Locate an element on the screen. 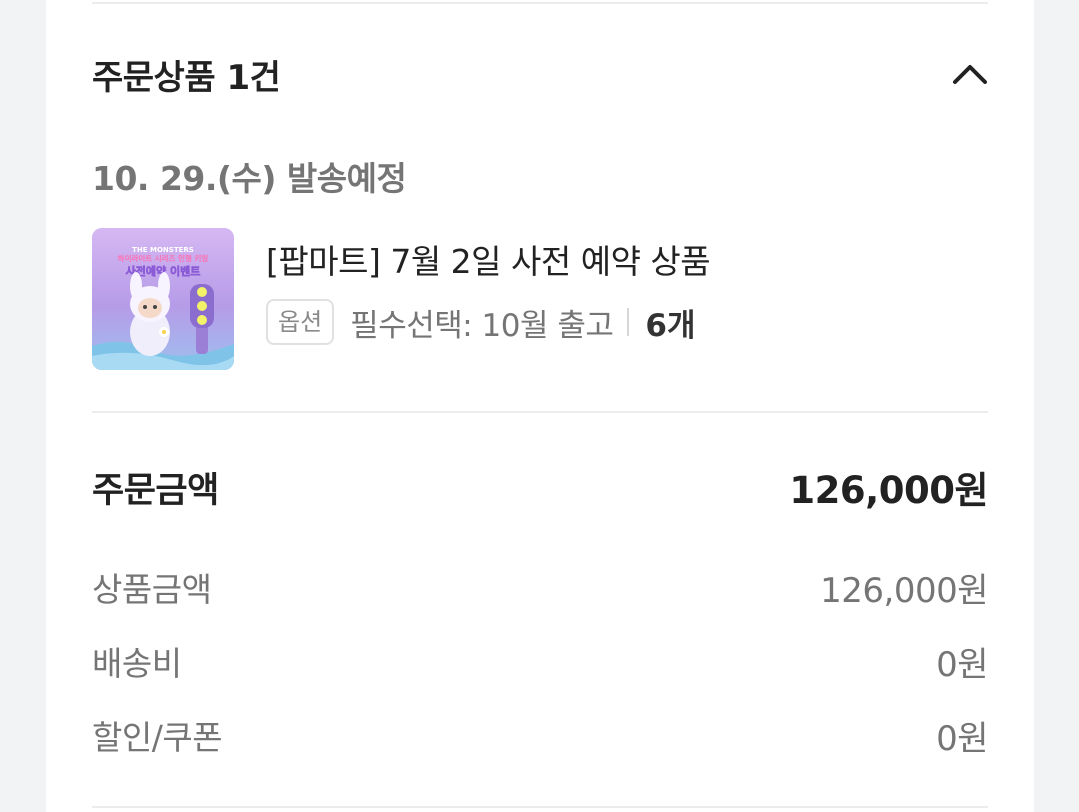 This screenshot has width=1079, height=812. discount-value: 0원 is located at coordinates (962, 738).